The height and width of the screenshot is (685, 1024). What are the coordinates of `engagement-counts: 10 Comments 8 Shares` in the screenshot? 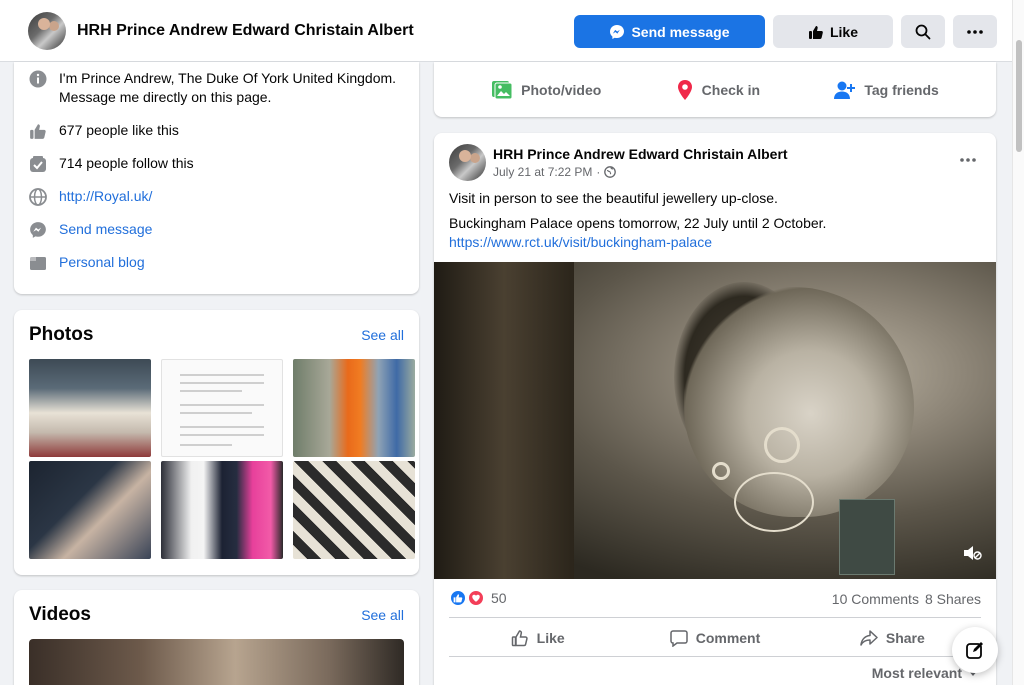 It's located at (906, 599).